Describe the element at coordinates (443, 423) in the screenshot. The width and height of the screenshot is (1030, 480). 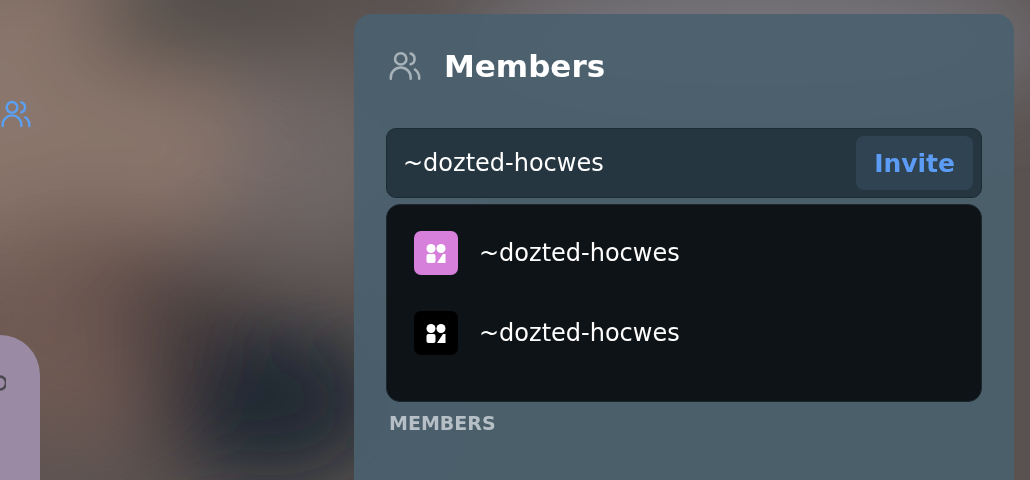
I see `section-heading: MEMBERS` at that location.